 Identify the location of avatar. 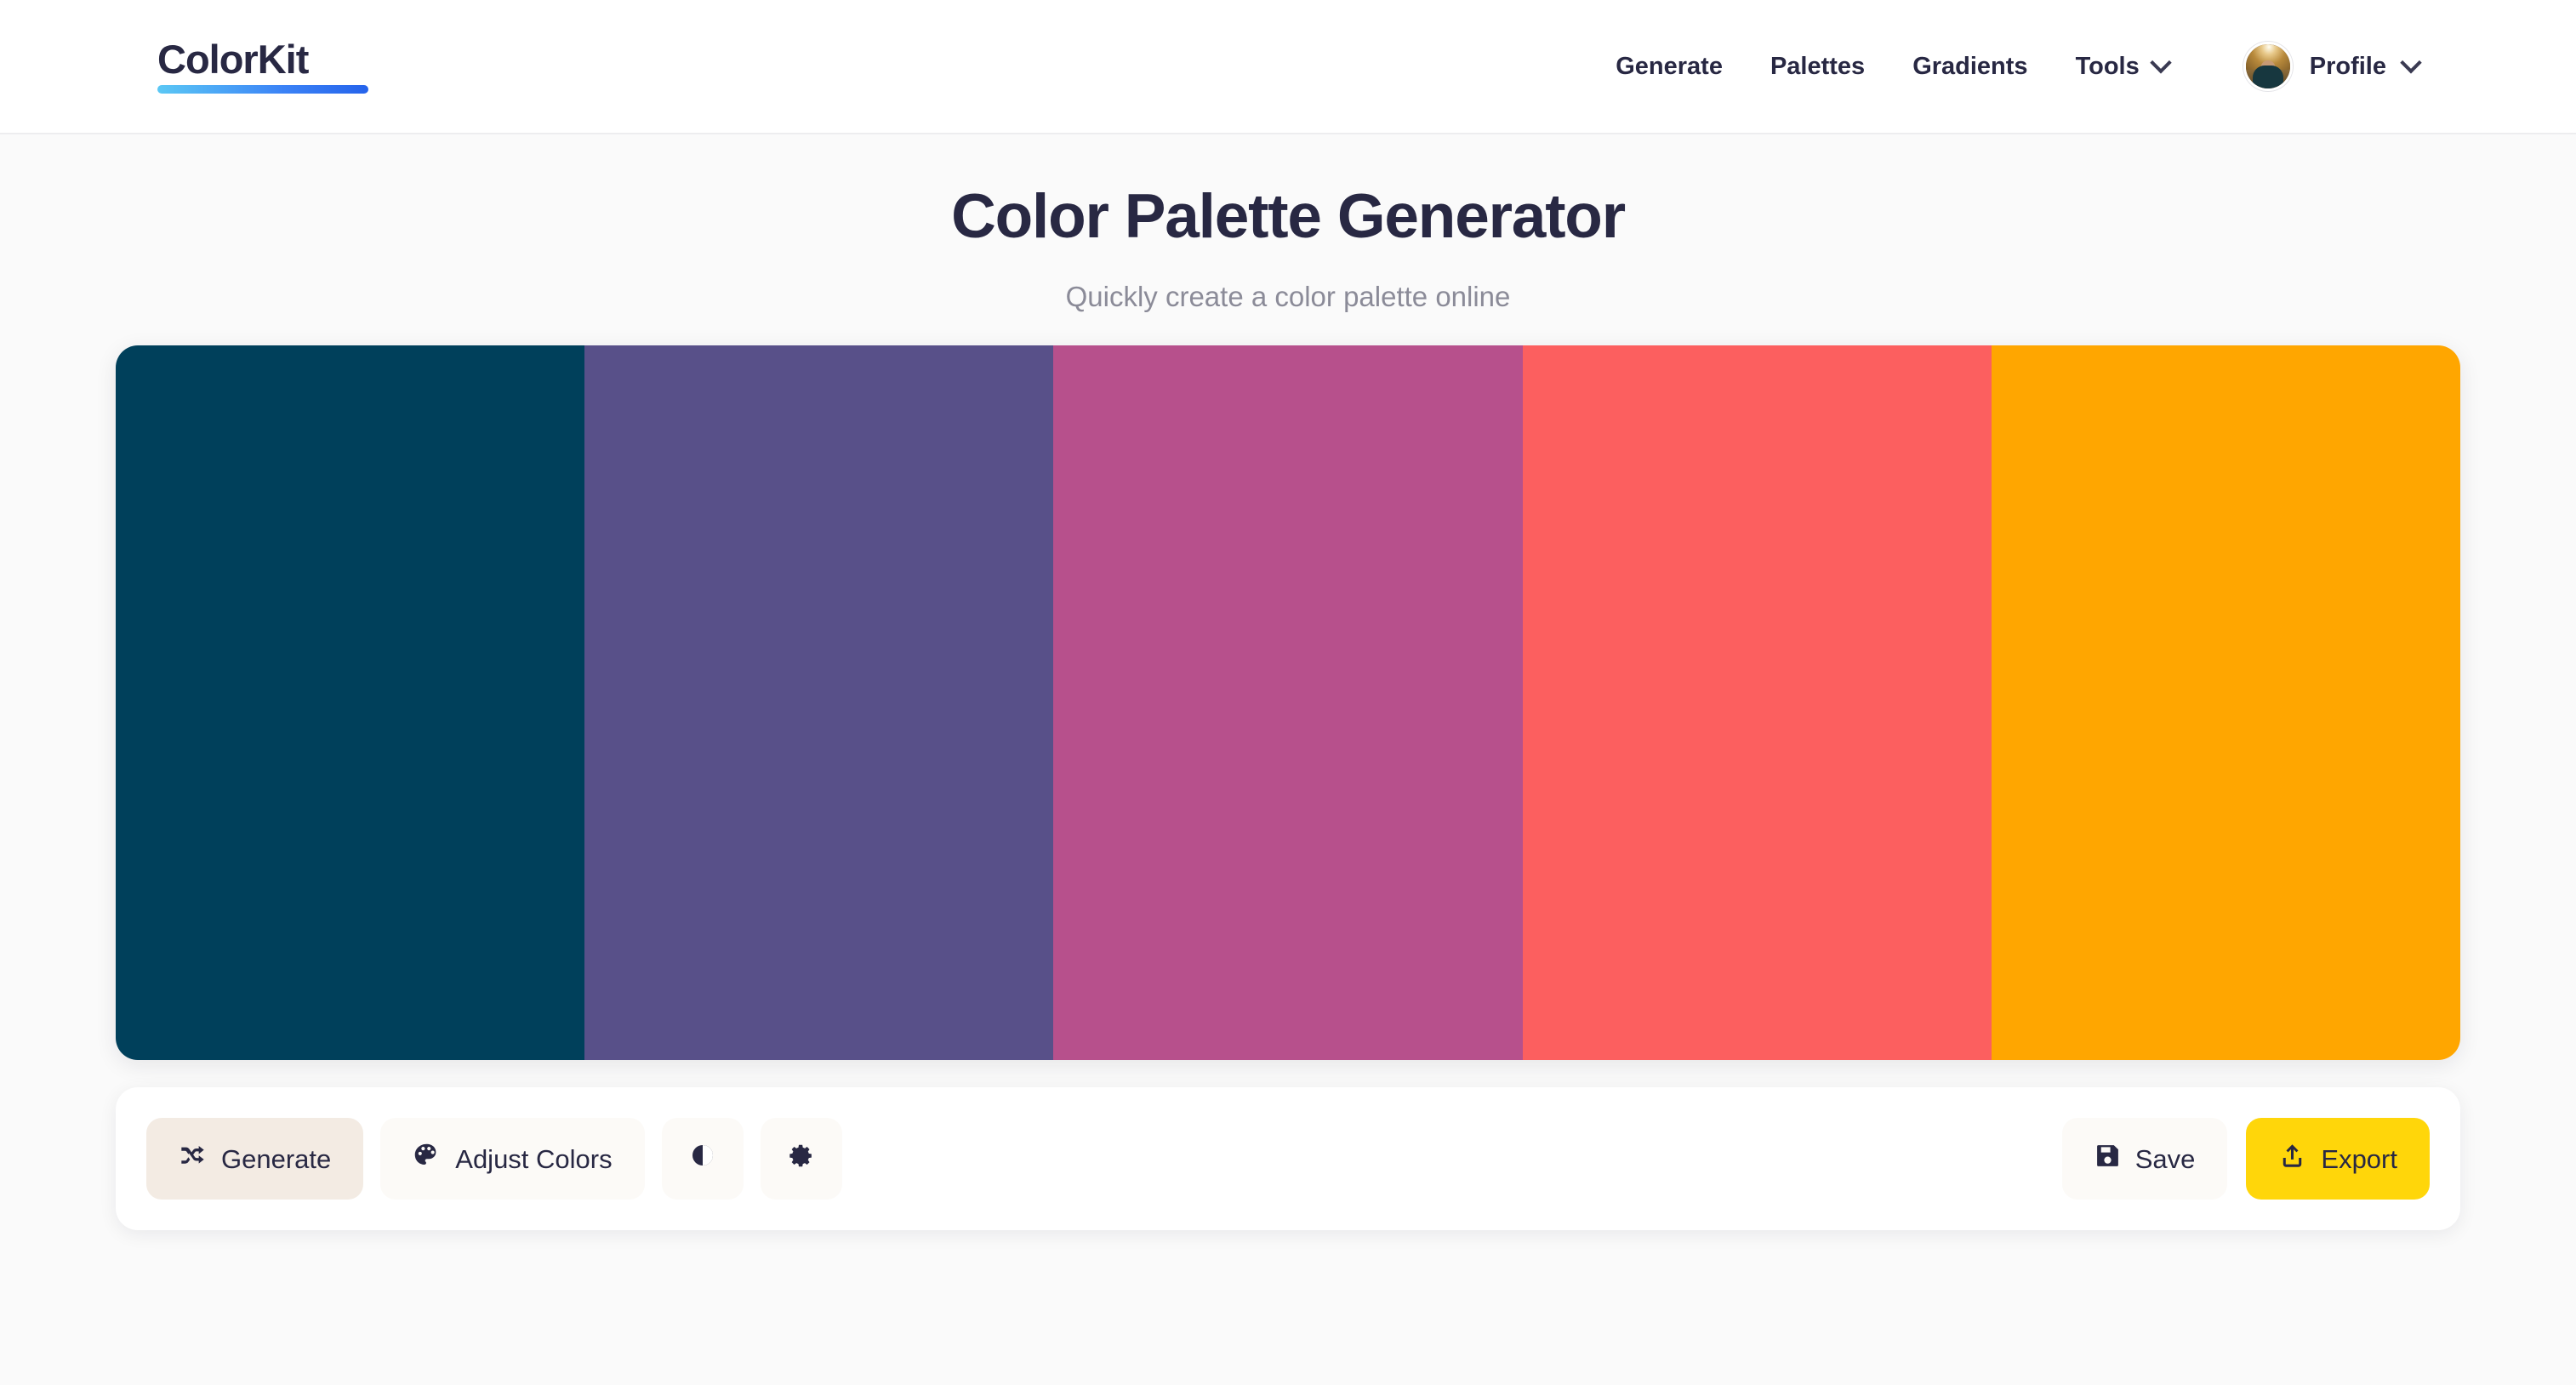
(2268, 66).